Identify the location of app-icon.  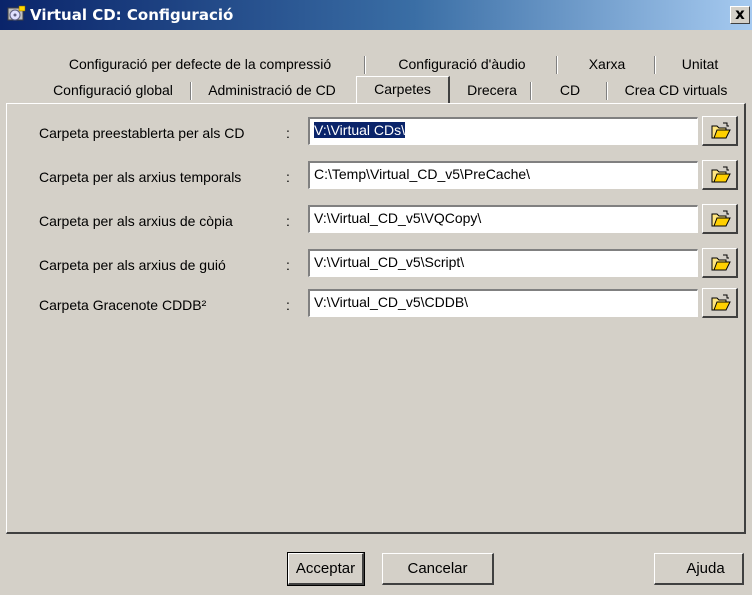
(16, 13).